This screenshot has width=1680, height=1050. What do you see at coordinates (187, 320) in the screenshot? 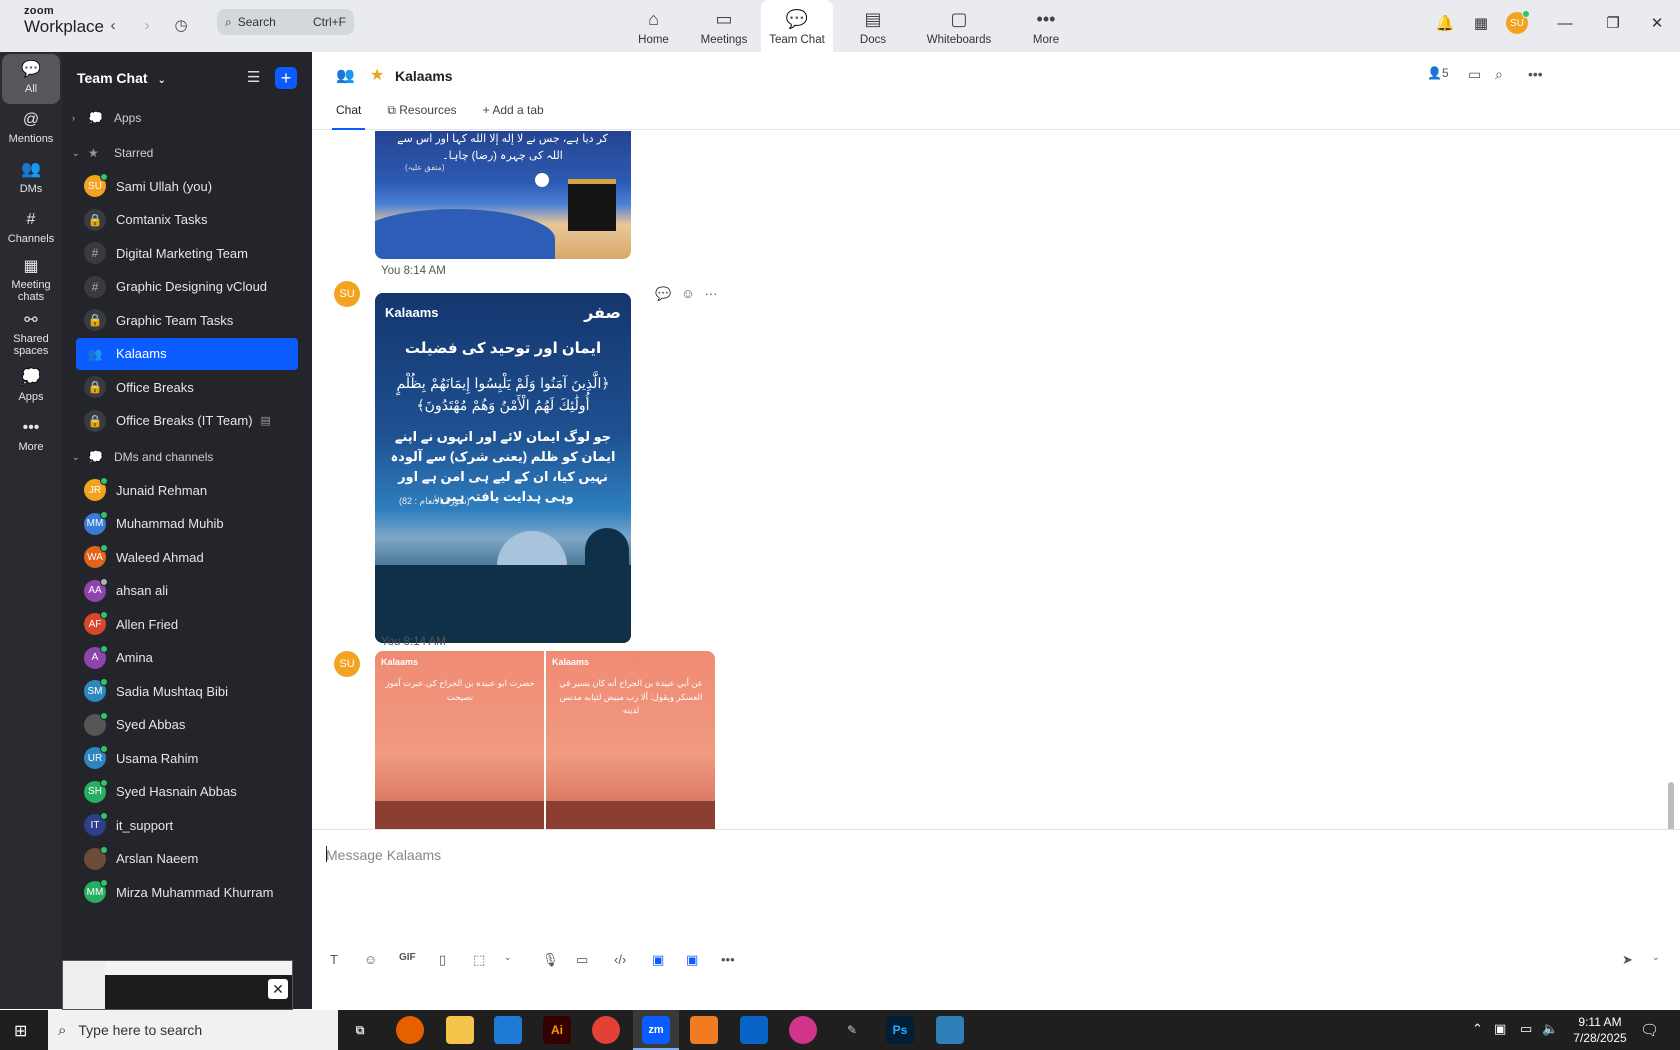
I see `sidebar-item-graphic-team-tasks: 🔒 Graphic Team Tasks` at bounding box center [187, 320].